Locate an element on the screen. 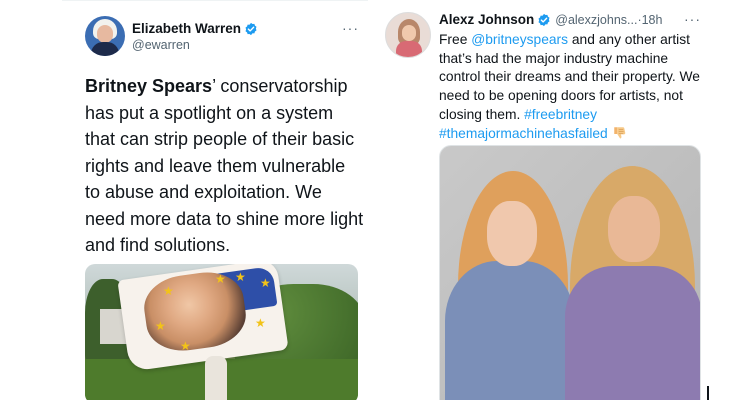  author-handle: @ewarren is located at coordinates (161, 45).